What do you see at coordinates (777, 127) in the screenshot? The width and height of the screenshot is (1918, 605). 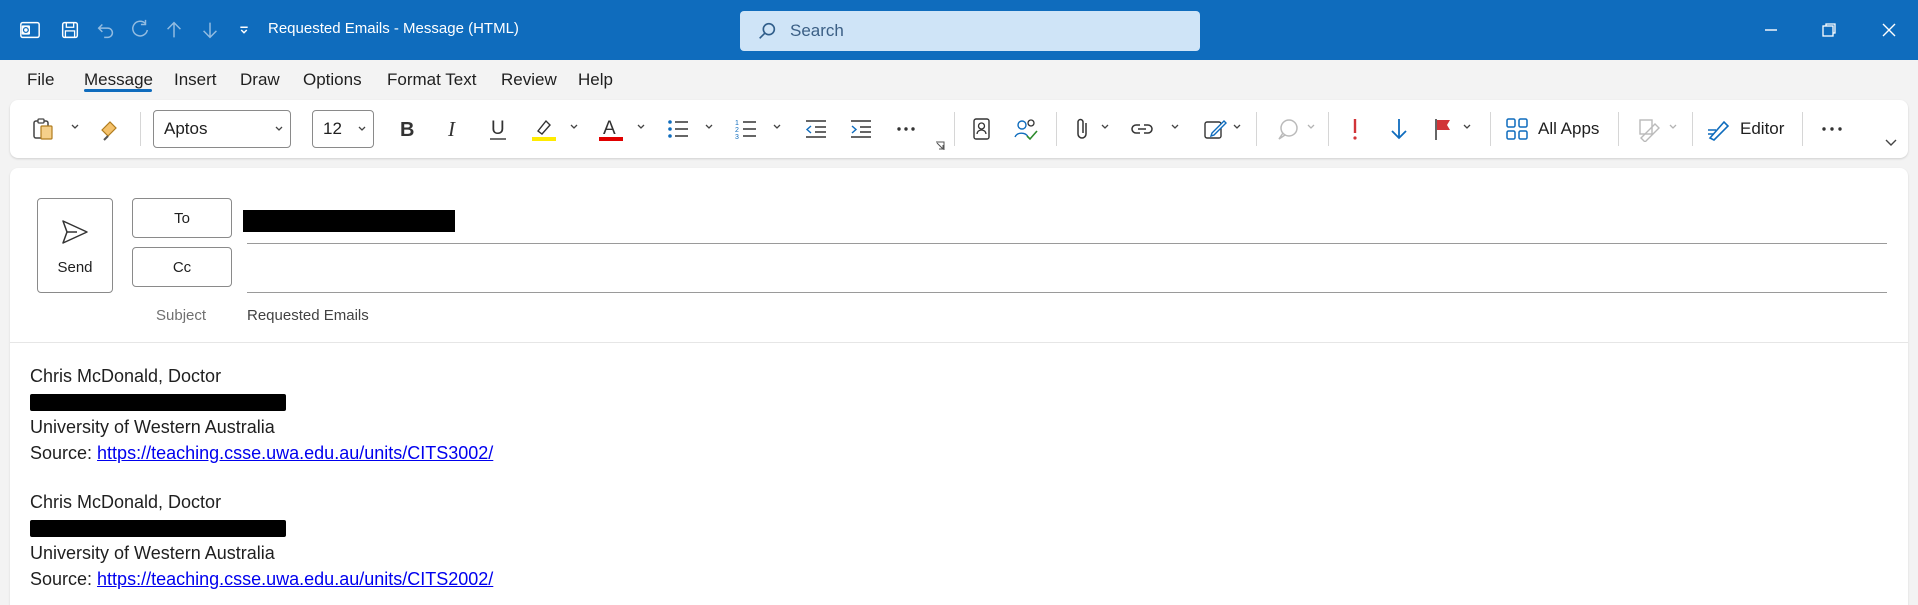 I see `numbering-chevron-icon` at bounding box center [777, 127].